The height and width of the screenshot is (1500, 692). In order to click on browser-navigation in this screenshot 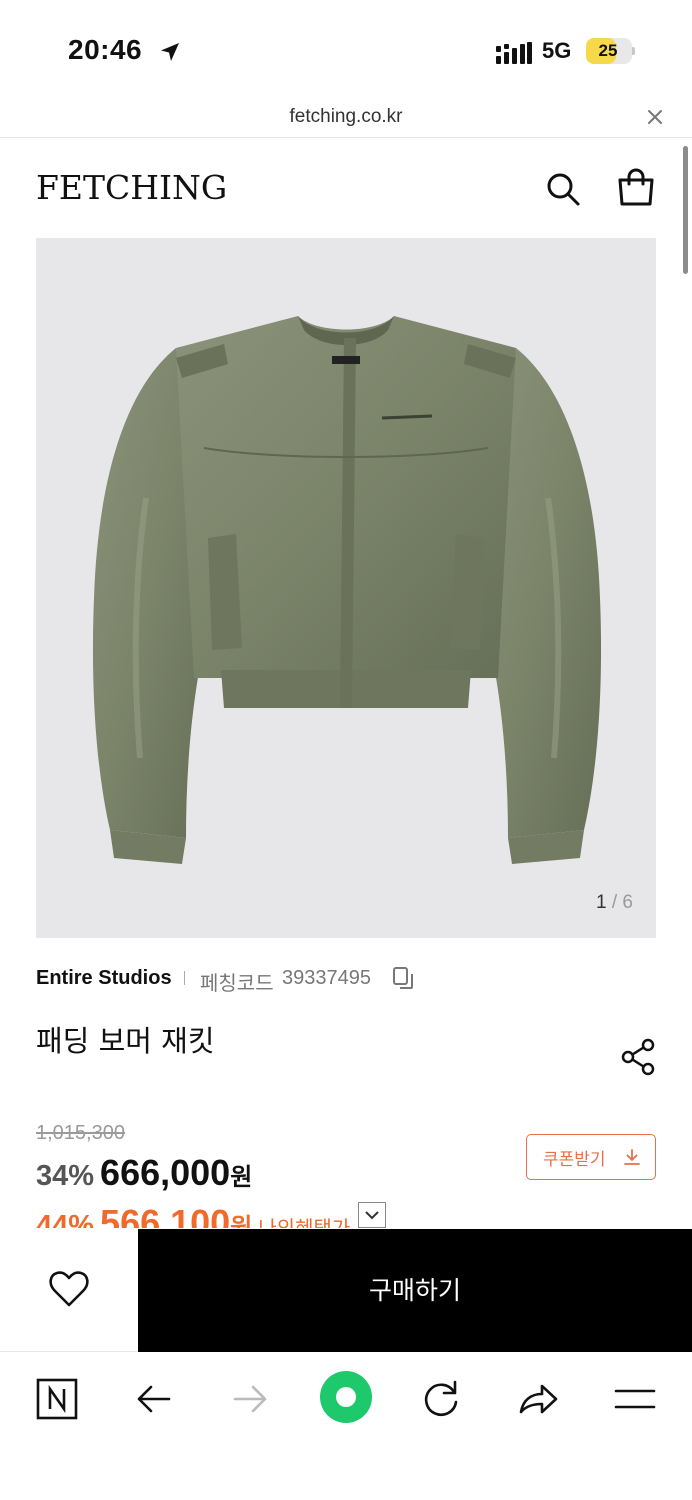, I will do `click(346, 1426)`.